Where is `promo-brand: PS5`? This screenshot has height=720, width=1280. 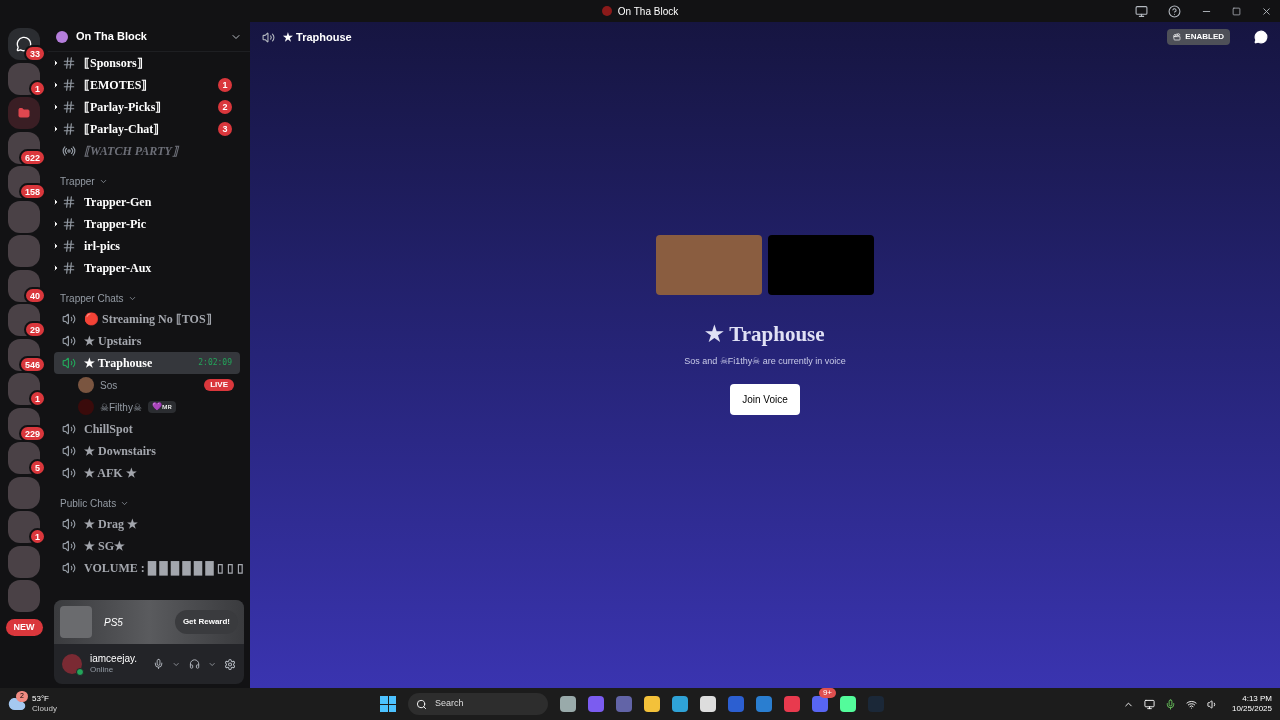
promo-brand: PS5 is located at coordinates (113, 622).